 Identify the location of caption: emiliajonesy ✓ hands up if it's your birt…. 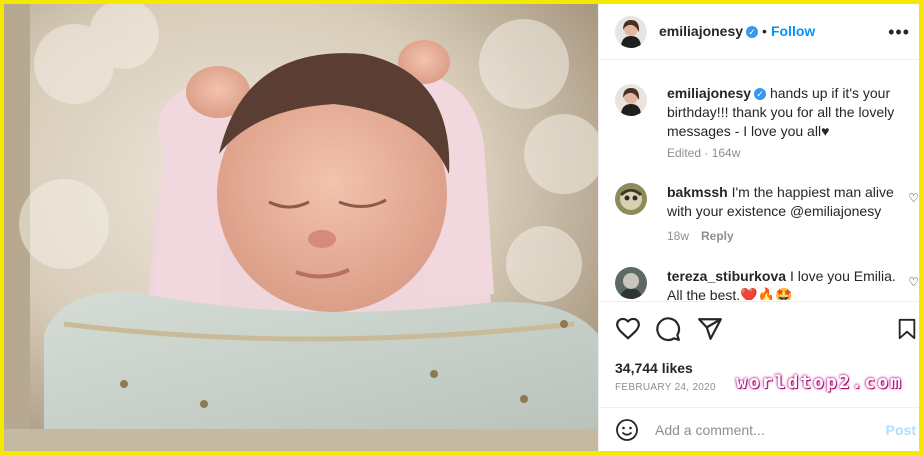
(760, 124).